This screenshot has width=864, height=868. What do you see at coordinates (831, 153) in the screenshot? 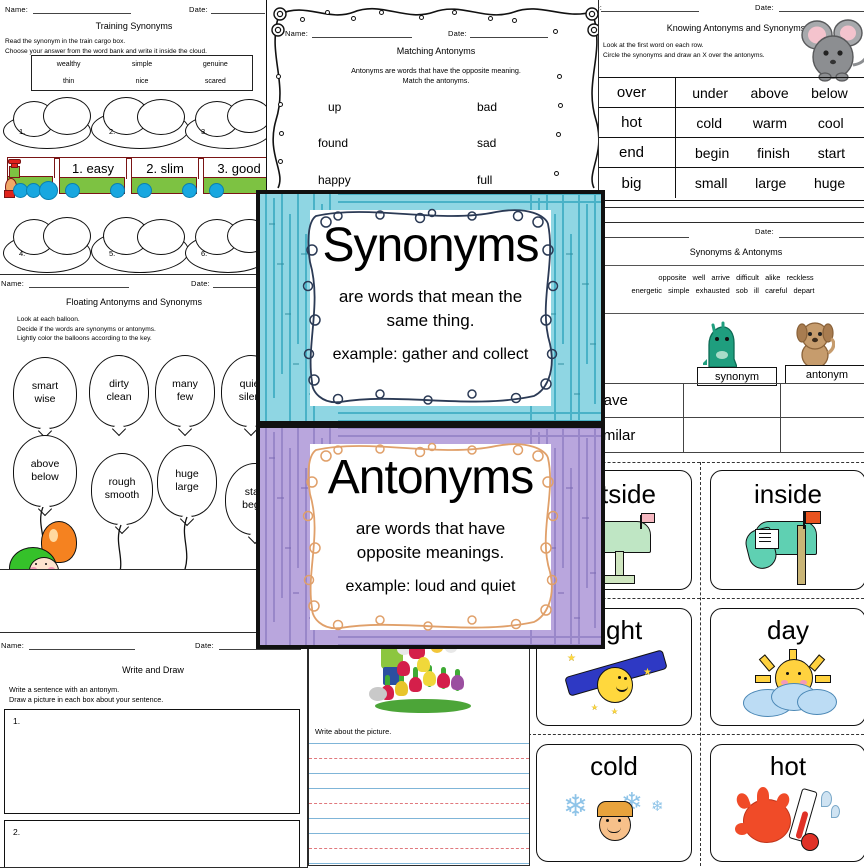
I see `option-word: start` at bounding box center [831, 153].